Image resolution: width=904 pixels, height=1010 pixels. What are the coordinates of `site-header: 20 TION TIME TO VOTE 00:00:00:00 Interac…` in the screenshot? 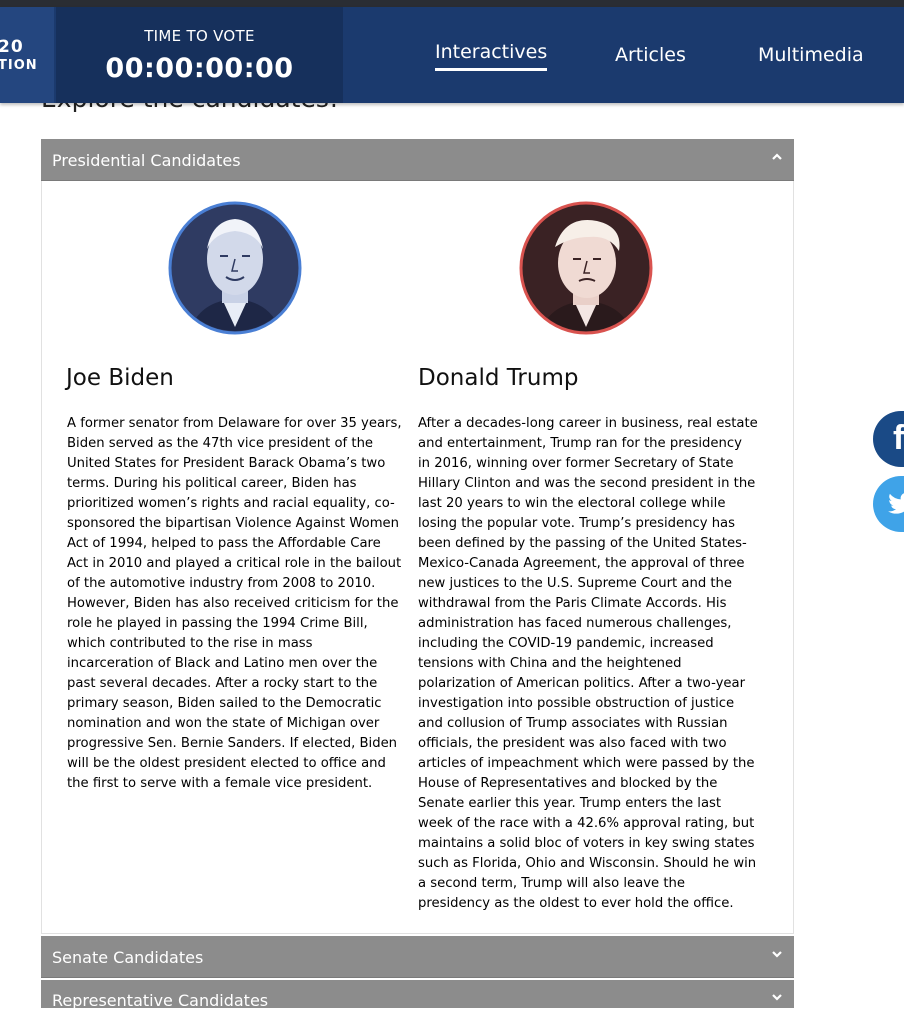 It's located at (452, 55).